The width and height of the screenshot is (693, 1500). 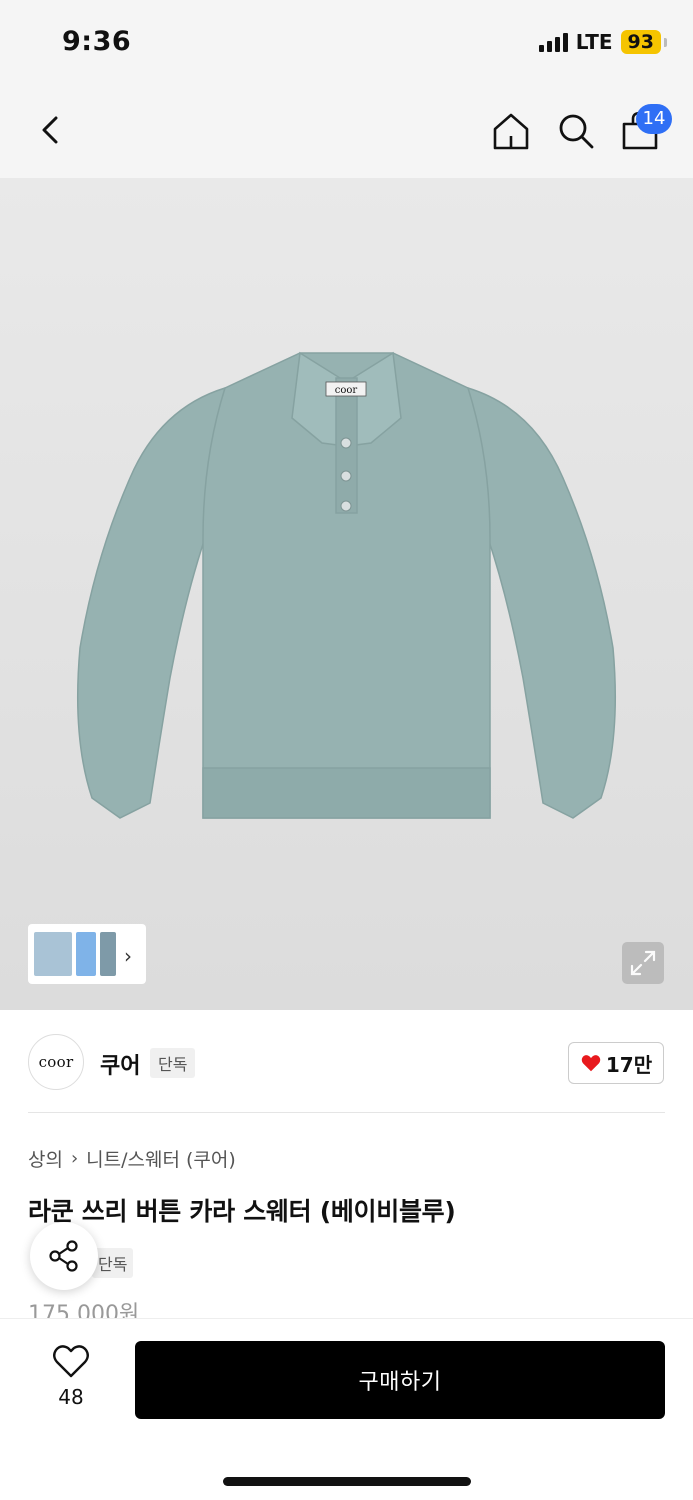 I want to click on share-button, so click(x=64, y=1256).